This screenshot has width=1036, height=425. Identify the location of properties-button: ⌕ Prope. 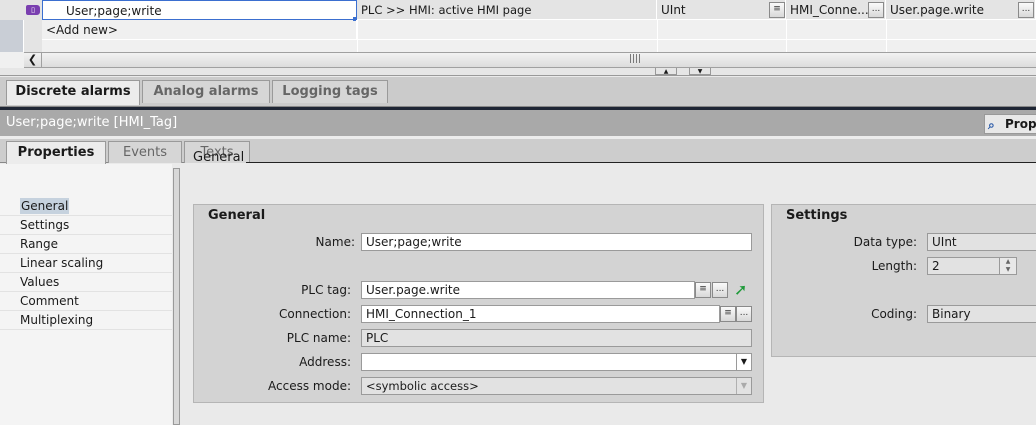
(1010, 124).